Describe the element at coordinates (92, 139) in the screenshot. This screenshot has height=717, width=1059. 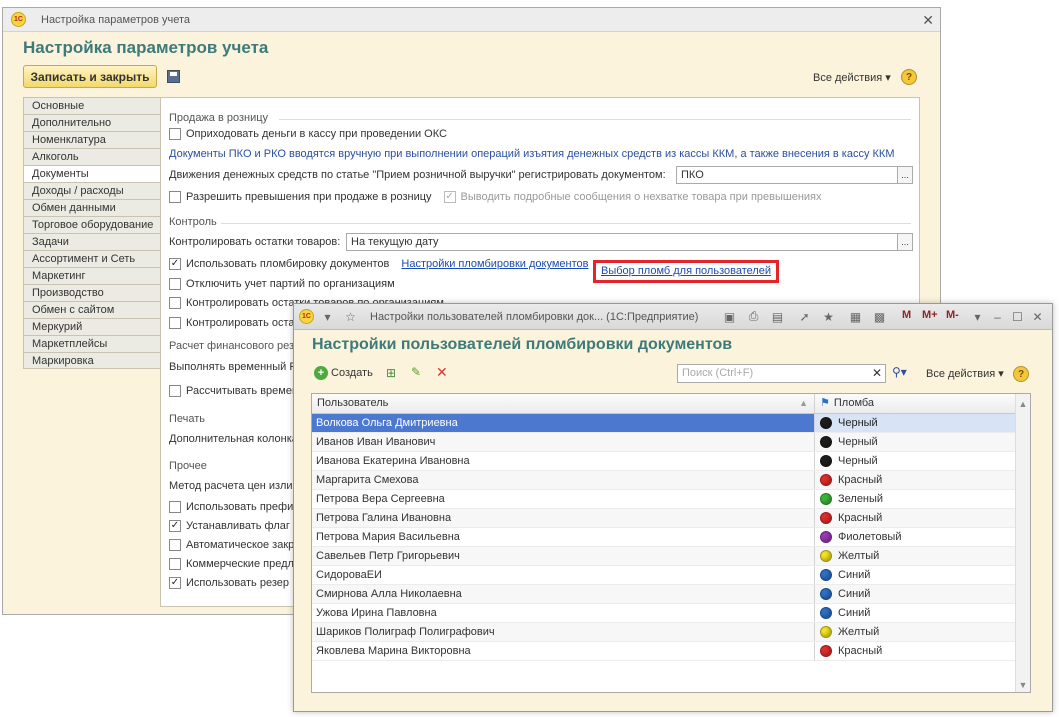
I see `sidebar-item-nomenclature: Номенклатура` at that location.